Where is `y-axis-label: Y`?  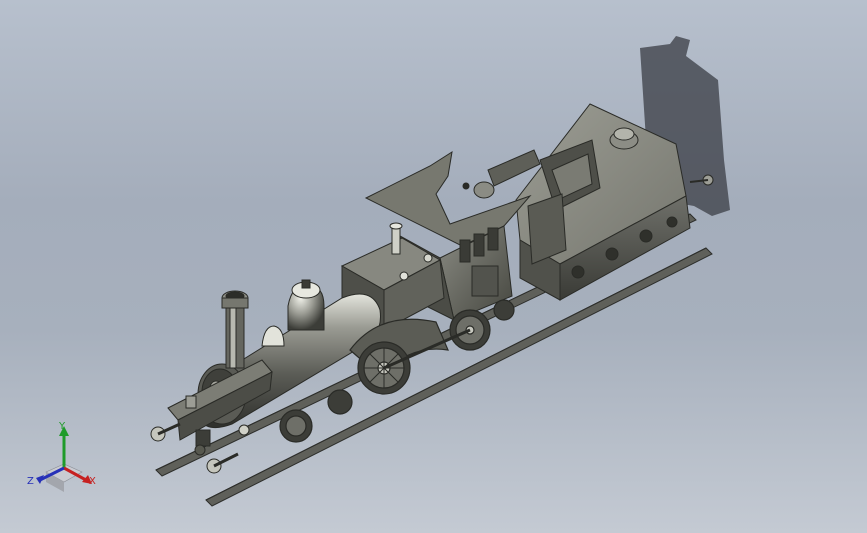 y-axis-label: Y is located at coordinates (62, 426).